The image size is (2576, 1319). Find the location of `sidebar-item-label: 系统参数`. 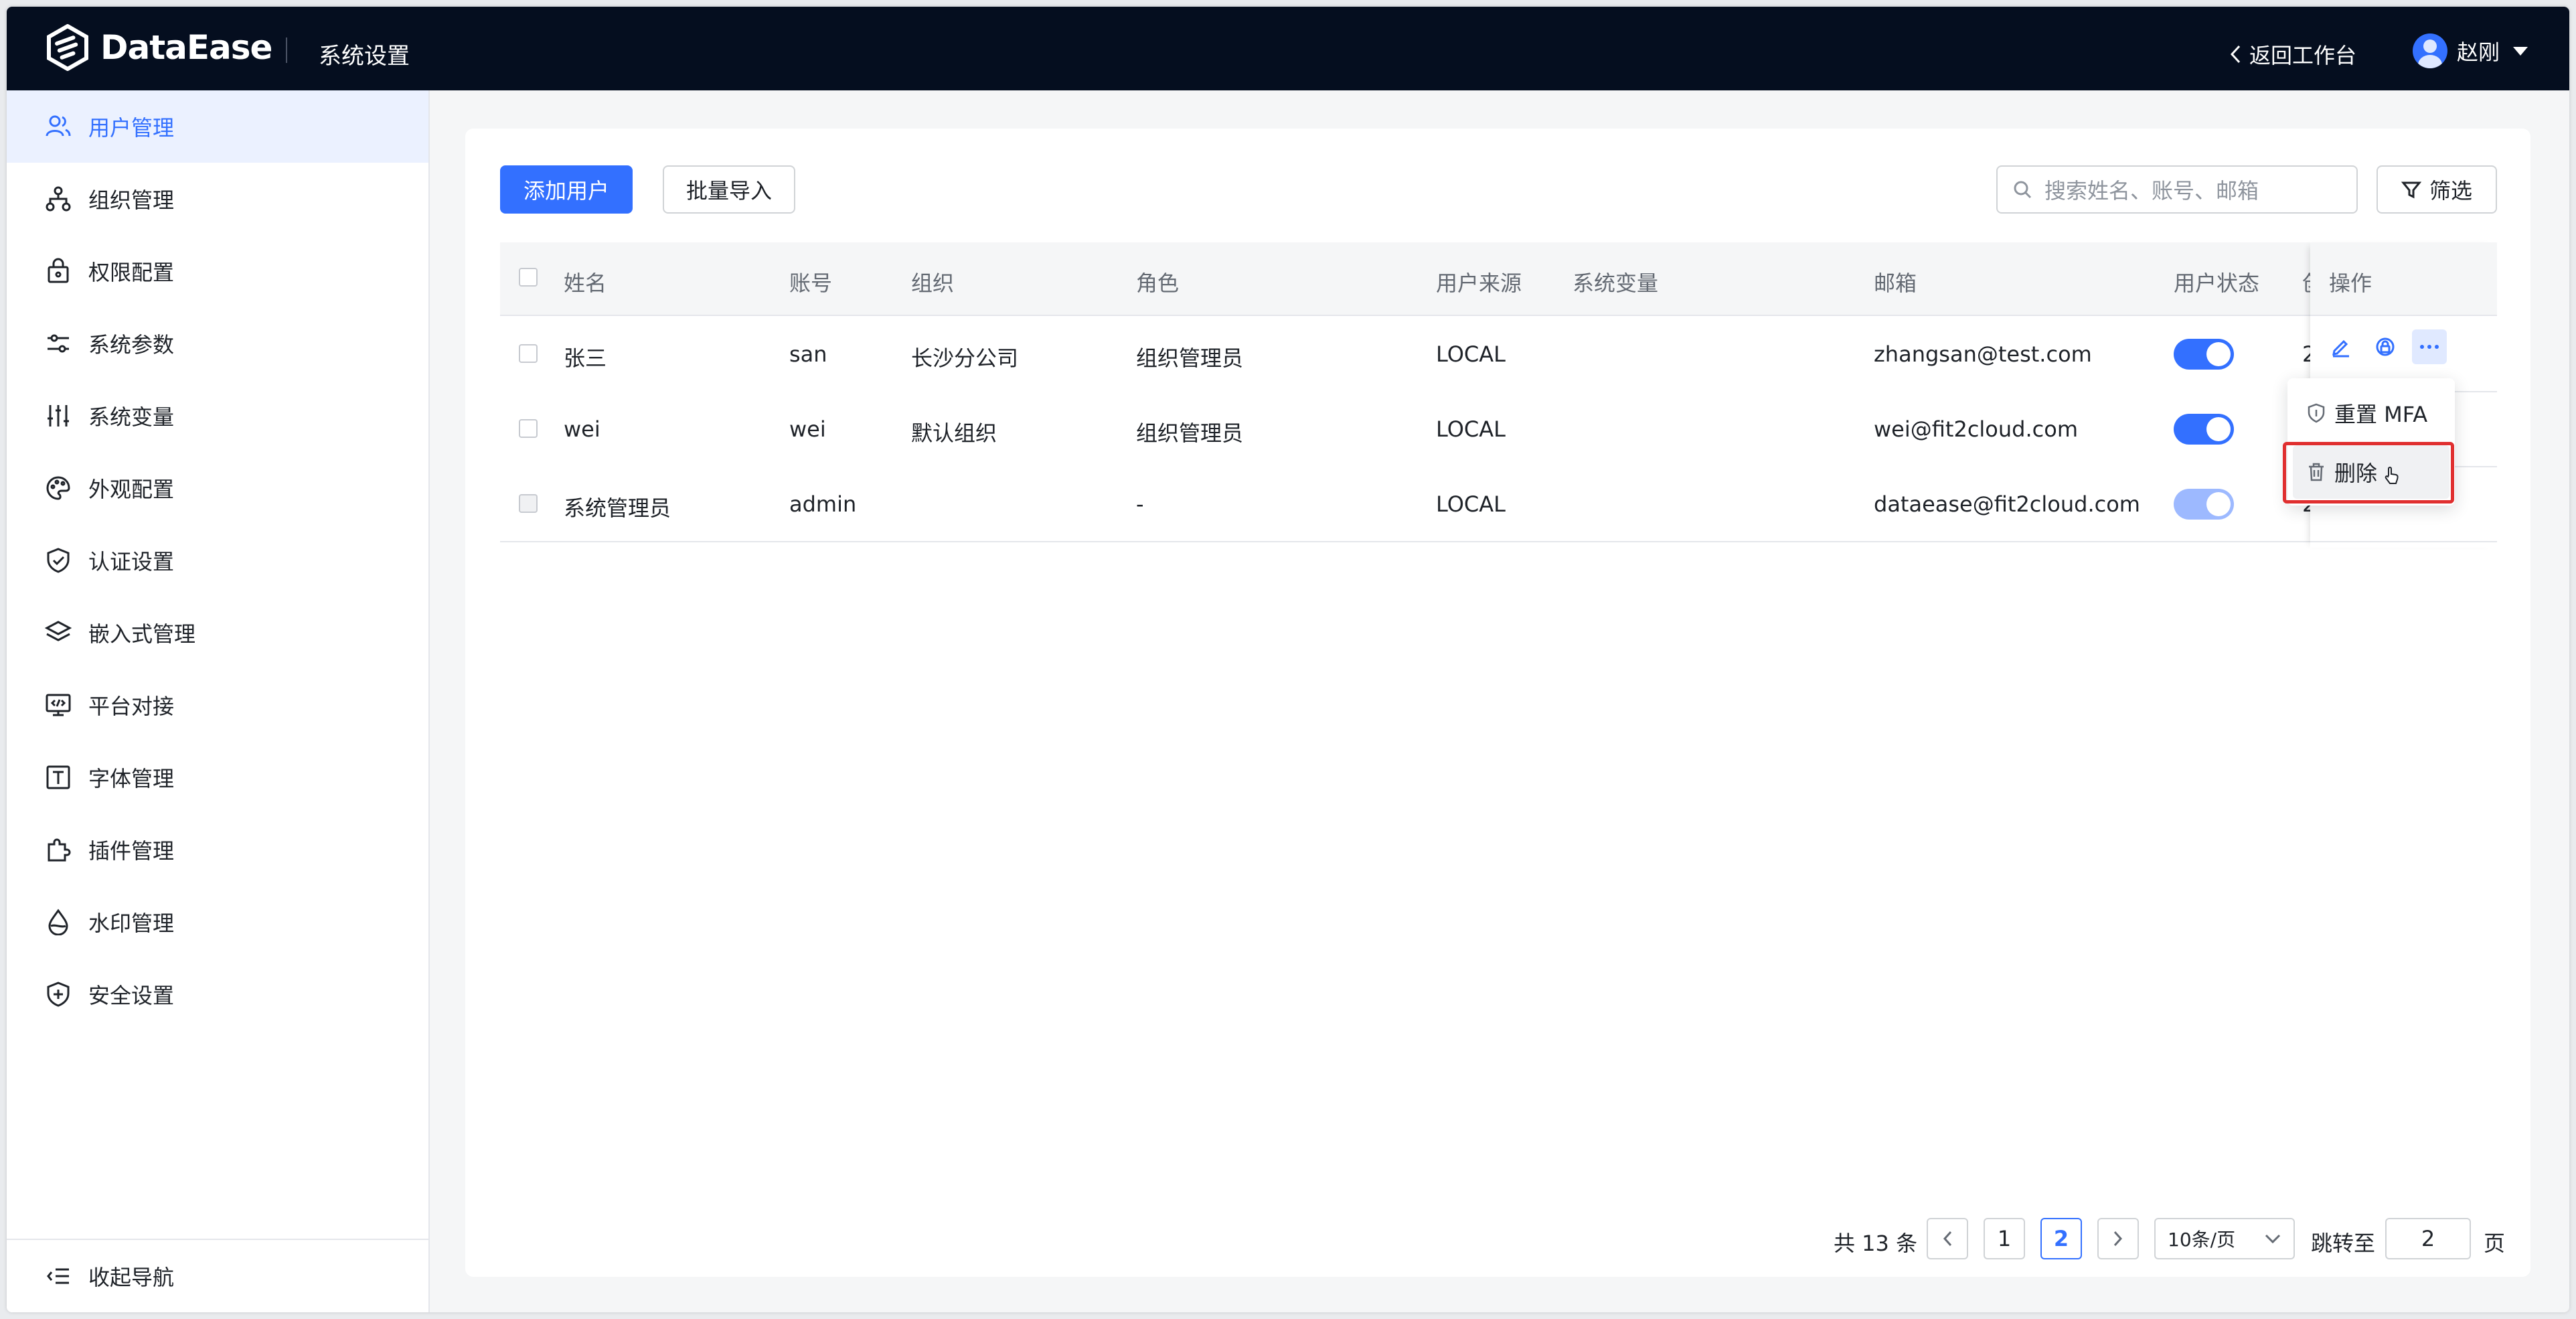

sidebar-item-label: 系统参数 is located at coordinates (132, 345).